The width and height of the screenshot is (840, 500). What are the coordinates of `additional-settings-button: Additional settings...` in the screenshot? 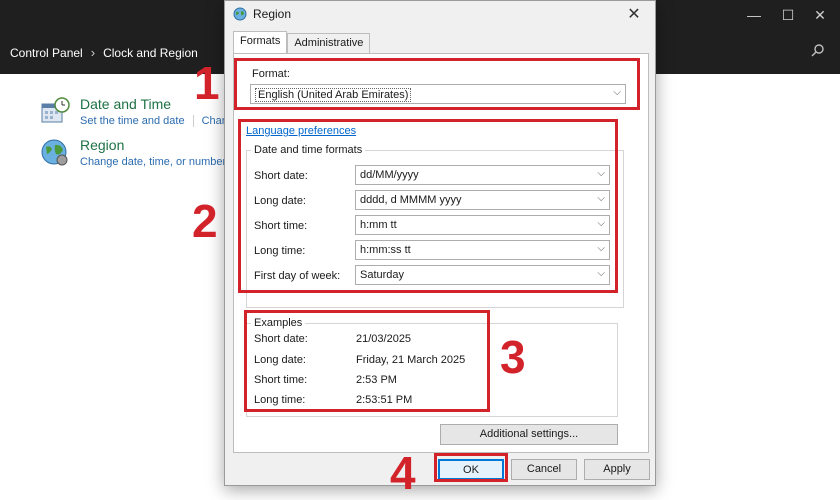 It's located at (529, 434).